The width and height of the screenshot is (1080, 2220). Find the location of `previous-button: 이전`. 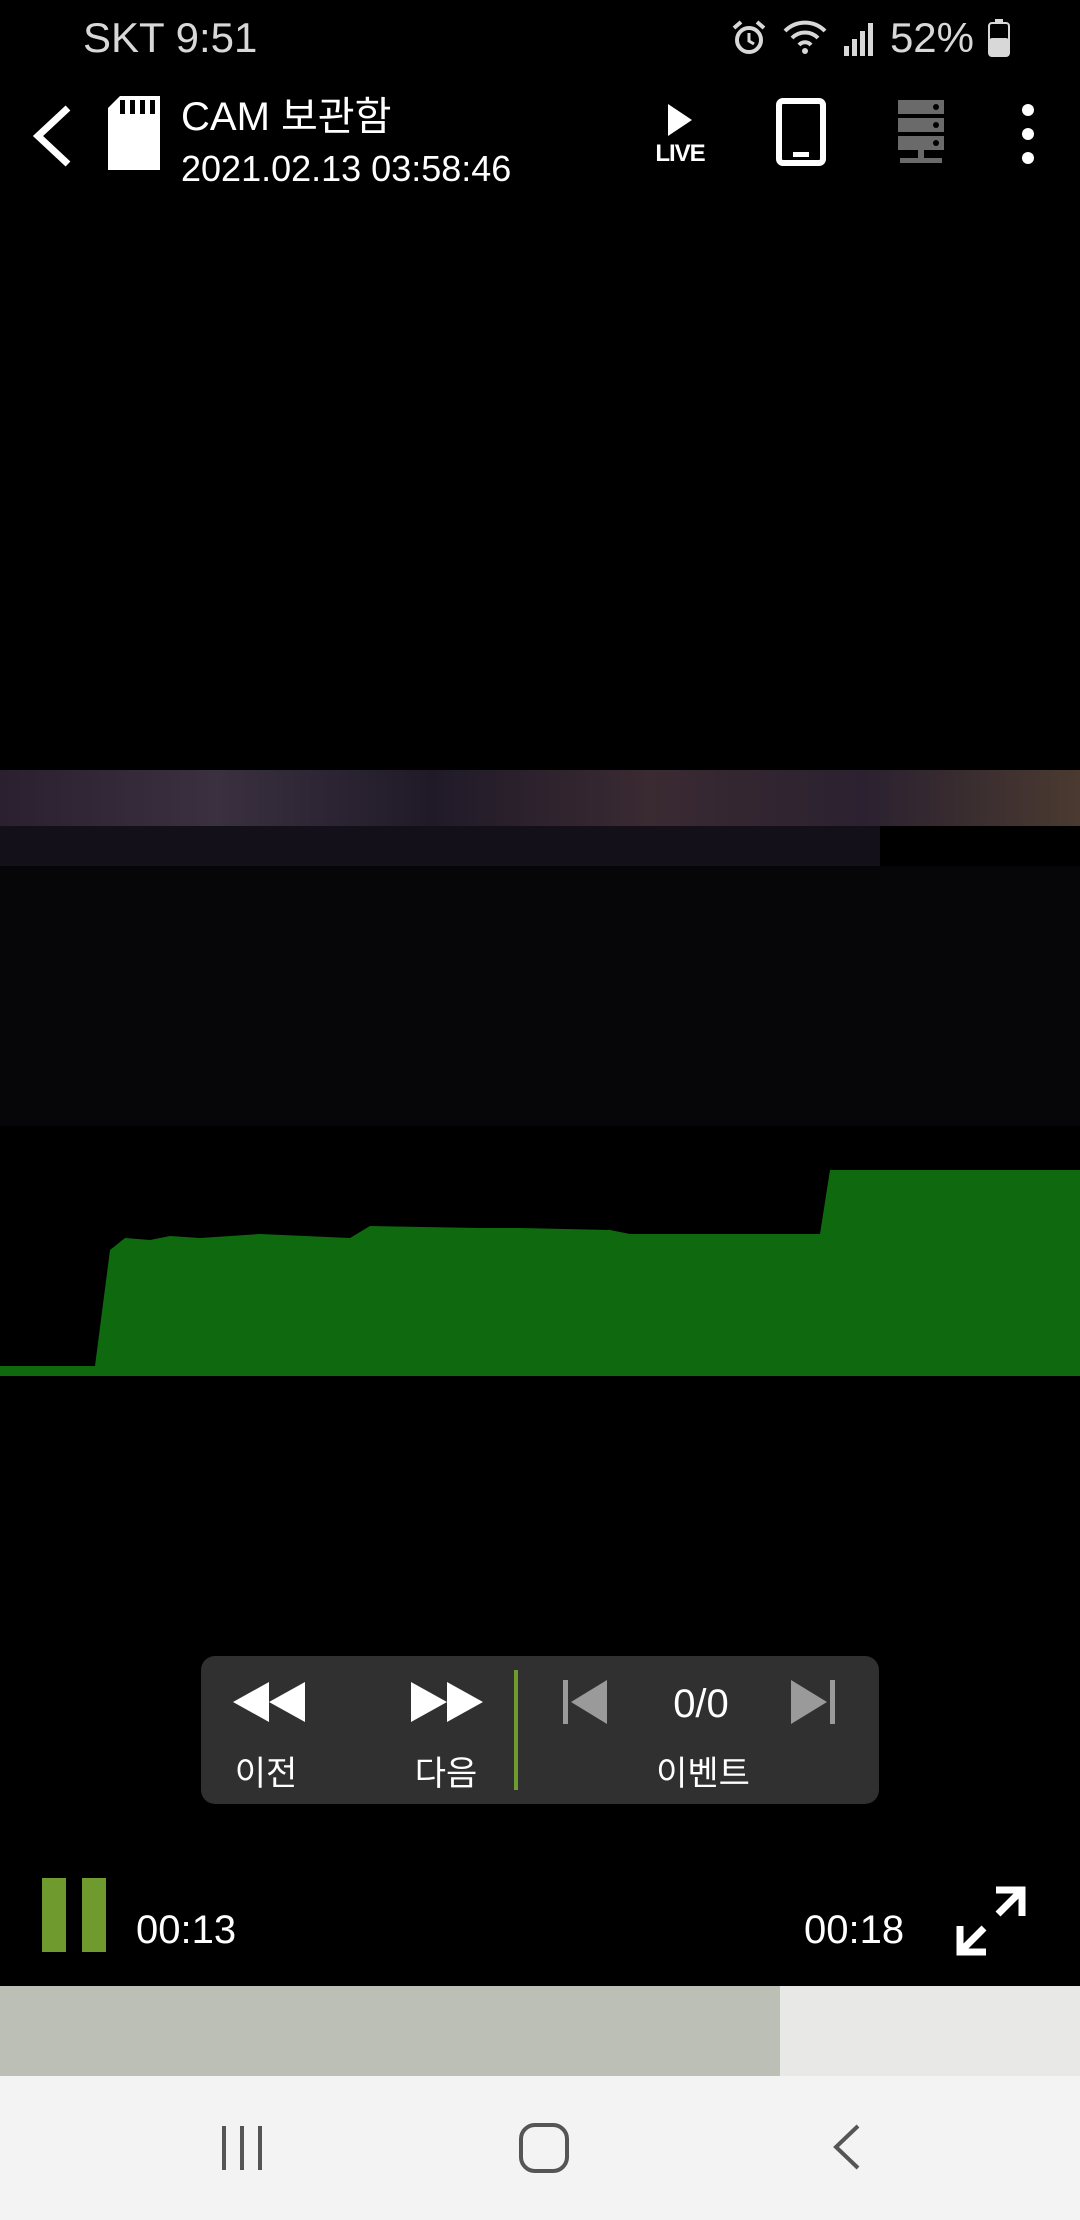

previous-button: 이전 is located at coordinates (271, 1730).